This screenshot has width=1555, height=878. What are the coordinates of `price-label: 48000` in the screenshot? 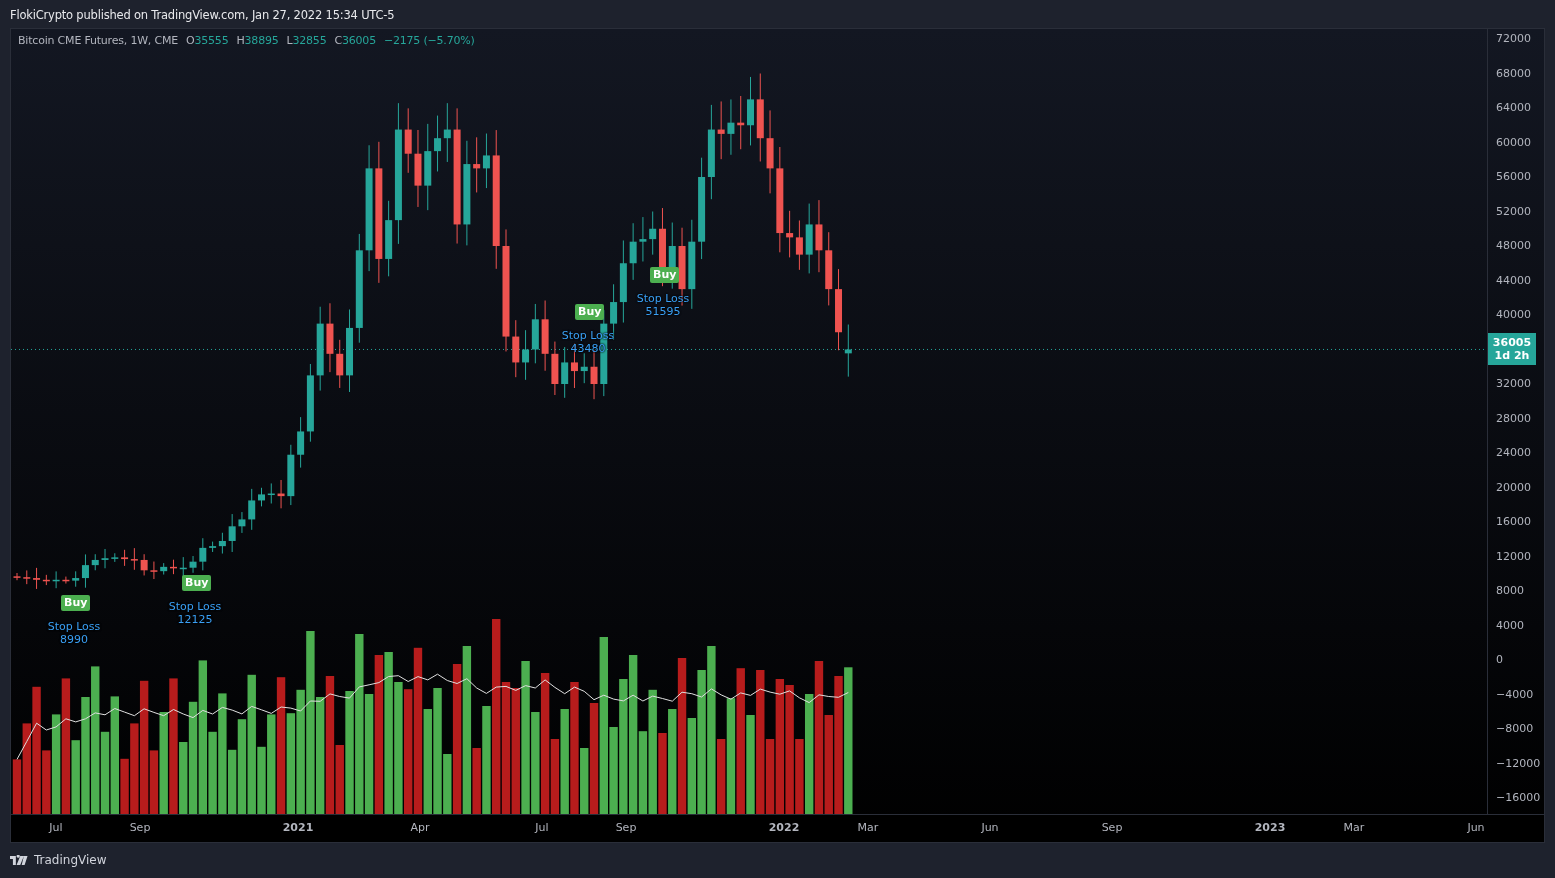 It's located at (1513, 246).